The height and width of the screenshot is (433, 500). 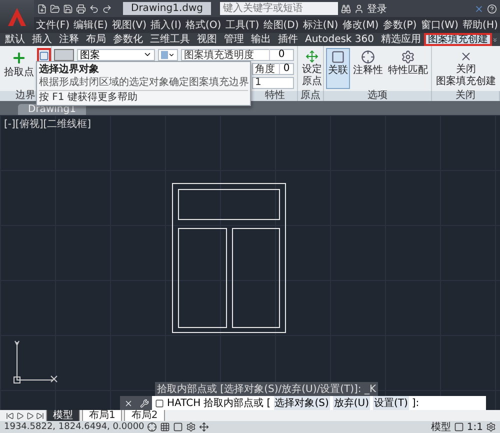 What do you see at coordinates (338, 68) in the screenshot?
I see `option-button: 关联` at bounding box center [338, 68].